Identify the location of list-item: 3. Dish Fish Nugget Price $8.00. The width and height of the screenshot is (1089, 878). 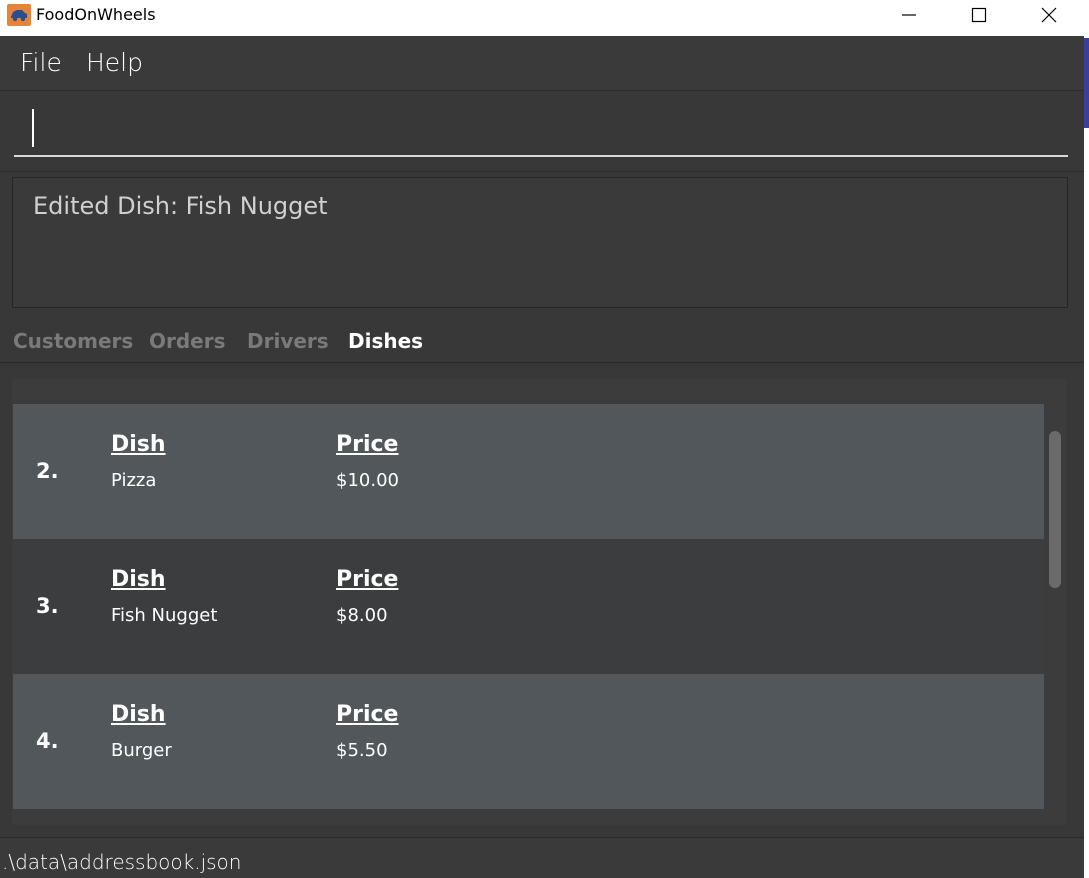
(528, 606).